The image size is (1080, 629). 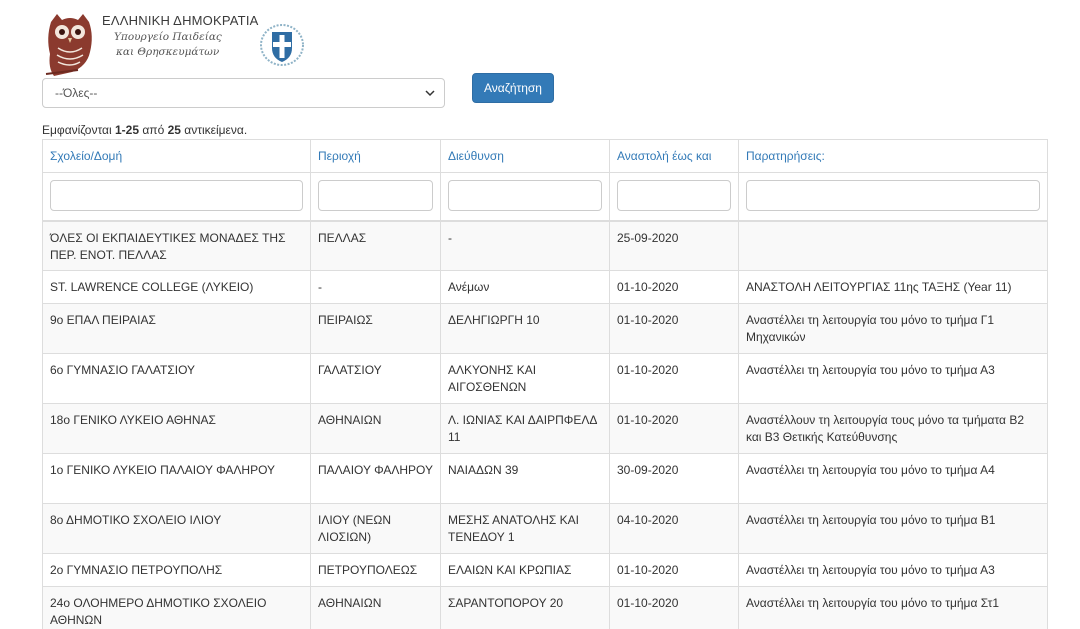 I want to click on cell-address: ΝΑΙΑΔΩΝ 39, so click(x=525, y=478).